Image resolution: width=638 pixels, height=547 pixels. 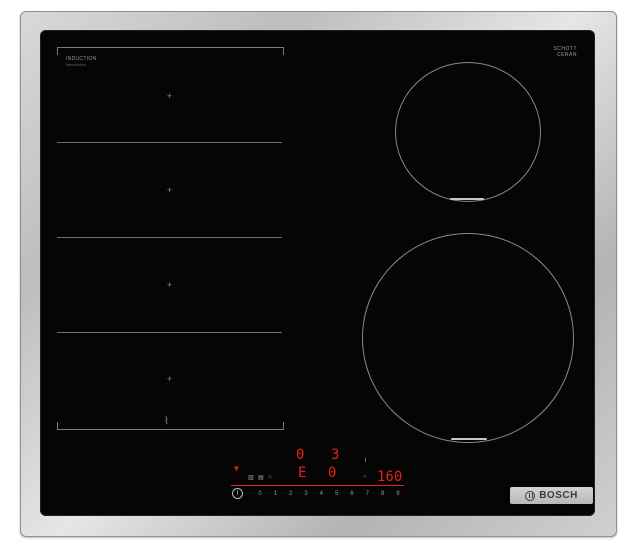 What do you see at coordinates (300, 455) in the screenshot?
I see `zone-power-display-a: 0` at bounding box center [300, 455].